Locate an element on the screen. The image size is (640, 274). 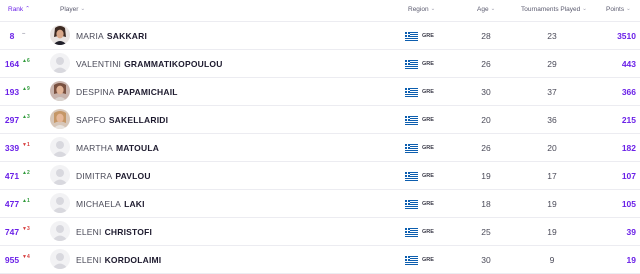
player-last-name: SAKKARI is located at coordinates (127, 36).